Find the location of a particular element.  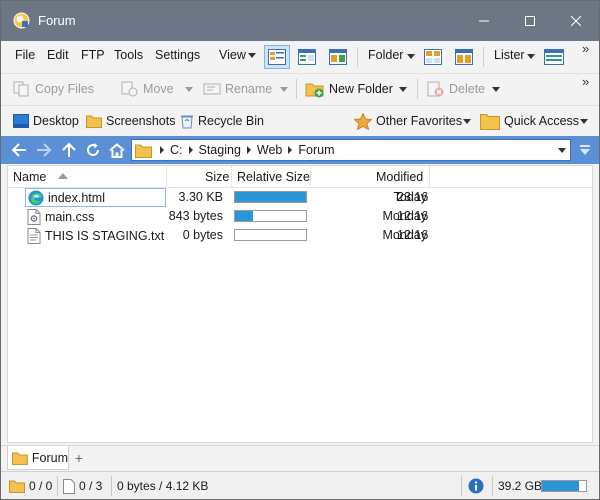

fav-recycle-bin: Recycle Bin is located at coordinates (222, 121).